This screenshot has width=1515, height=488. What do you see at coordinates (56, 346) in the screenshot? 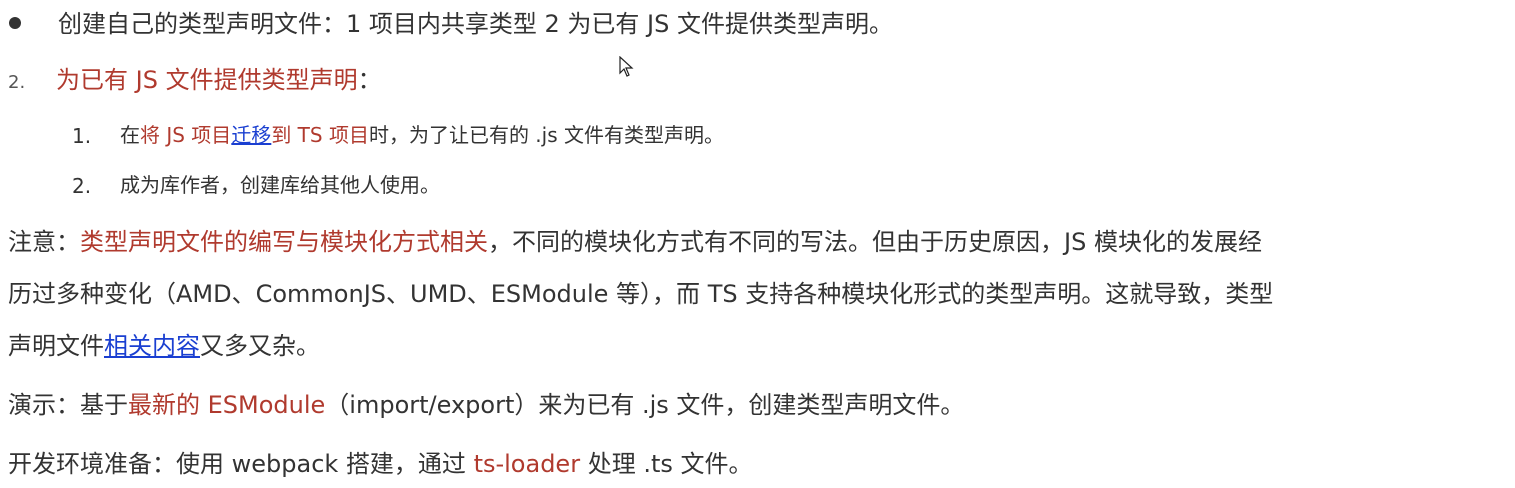
I see `note-line3-pre: 声明文件` at bounding box center [56, 346].